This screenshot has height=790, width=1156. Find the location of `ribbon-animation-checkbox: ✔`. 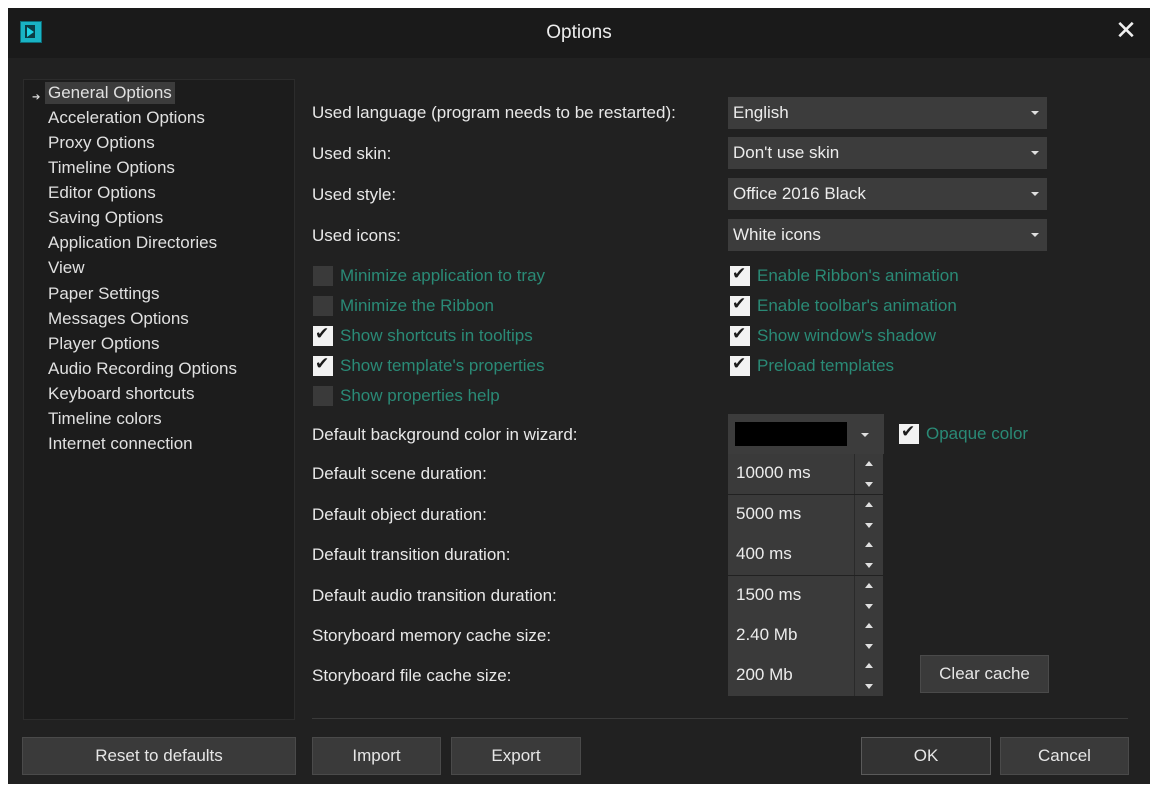

ribbon-animation-checkbox: ✔ is located at coordinates (740, 275).